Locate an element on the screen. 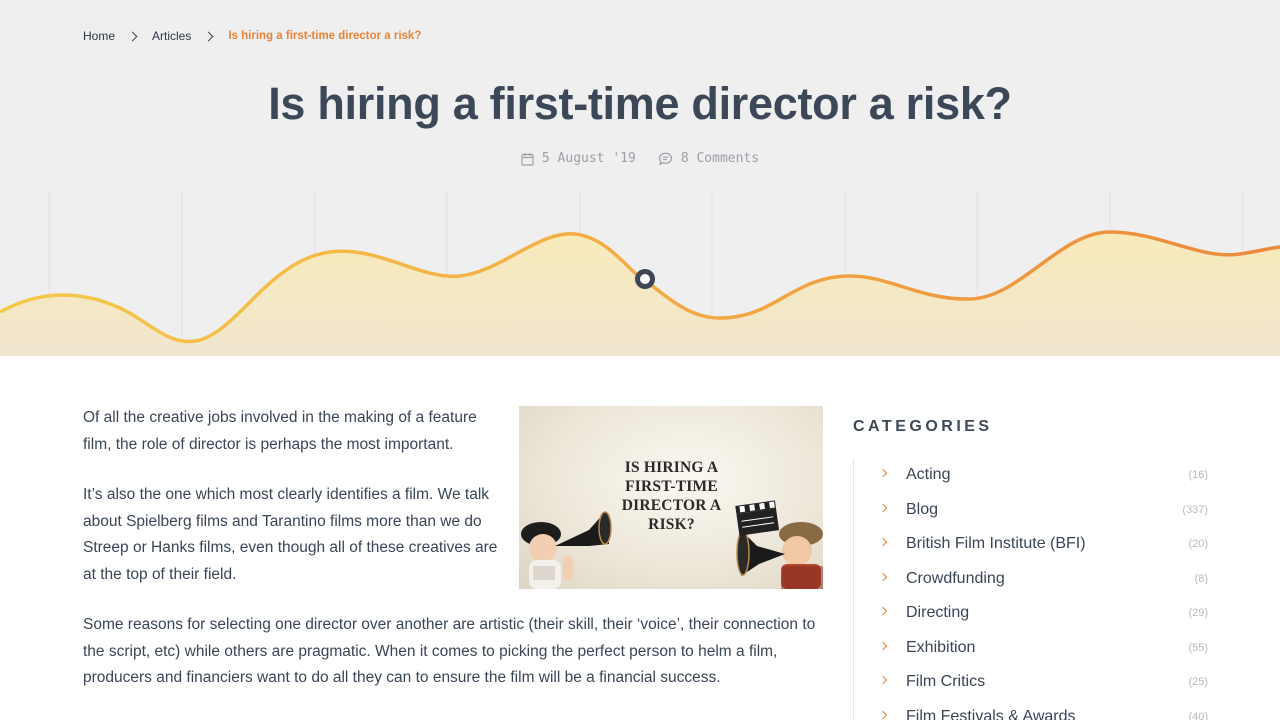 Image resolution: width=1280 pixels, height=720 pixels. category-count: (20) is located at coordinates (1198, 544).